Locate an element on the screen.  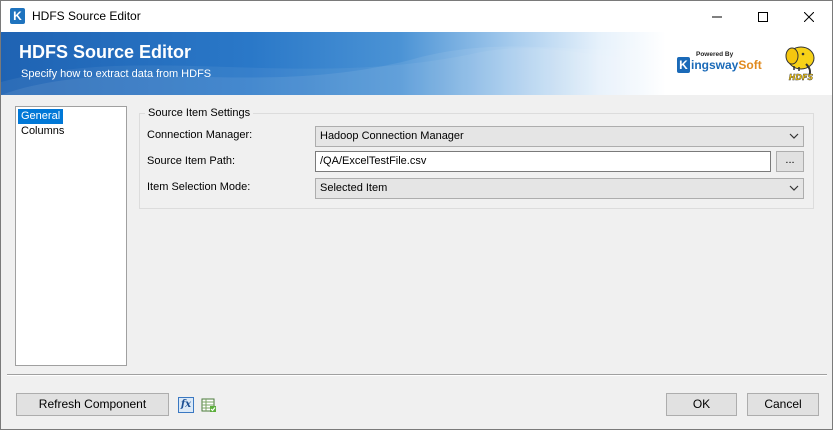
source-item-path-label: Source Item Path: is located at coordinates (191, 161).